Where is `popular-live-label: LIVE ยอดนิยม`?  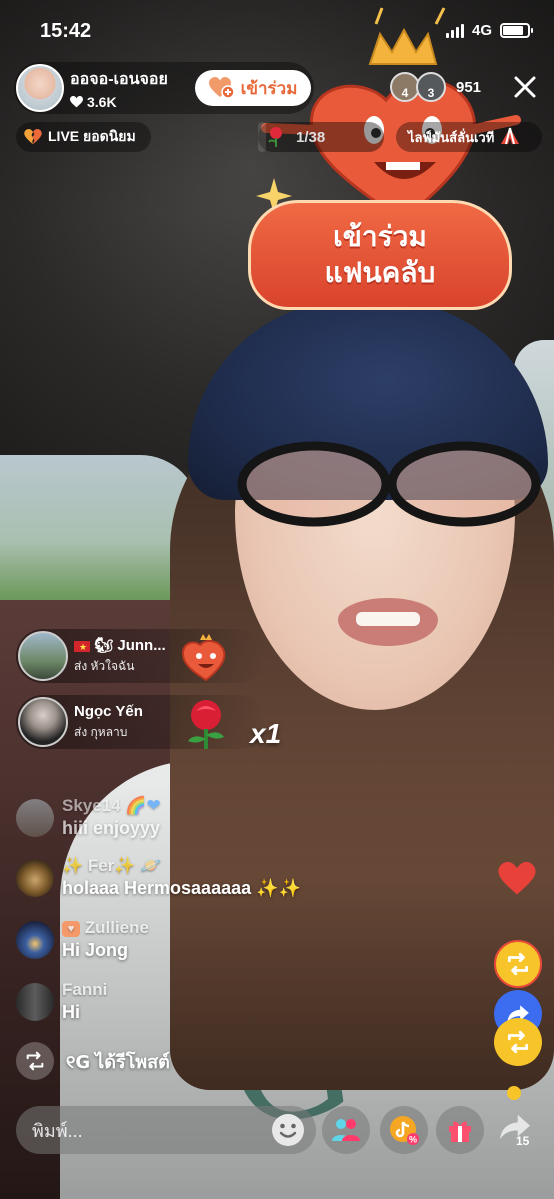
popular-live-label: LIVE ยอดนิยม is located at coordinates (92, 136).